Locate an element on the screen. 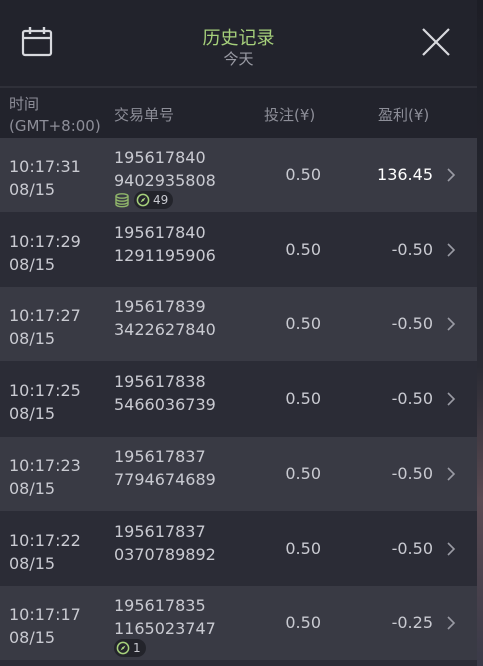  background-edge is located at coordinates (480, 333).